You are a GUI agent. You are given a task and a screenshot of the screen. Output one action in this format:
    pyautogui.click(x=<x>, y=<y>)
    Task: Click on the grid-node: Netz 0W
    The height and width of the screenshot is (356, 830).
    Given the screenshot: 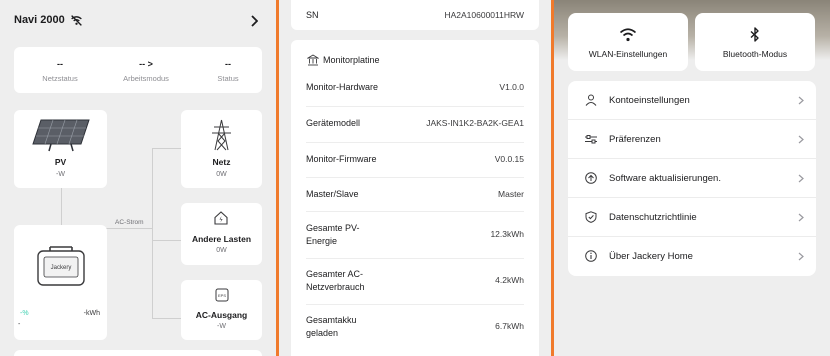 What is the action you would take?
    pyautogui.click(x=221, y=149)
    